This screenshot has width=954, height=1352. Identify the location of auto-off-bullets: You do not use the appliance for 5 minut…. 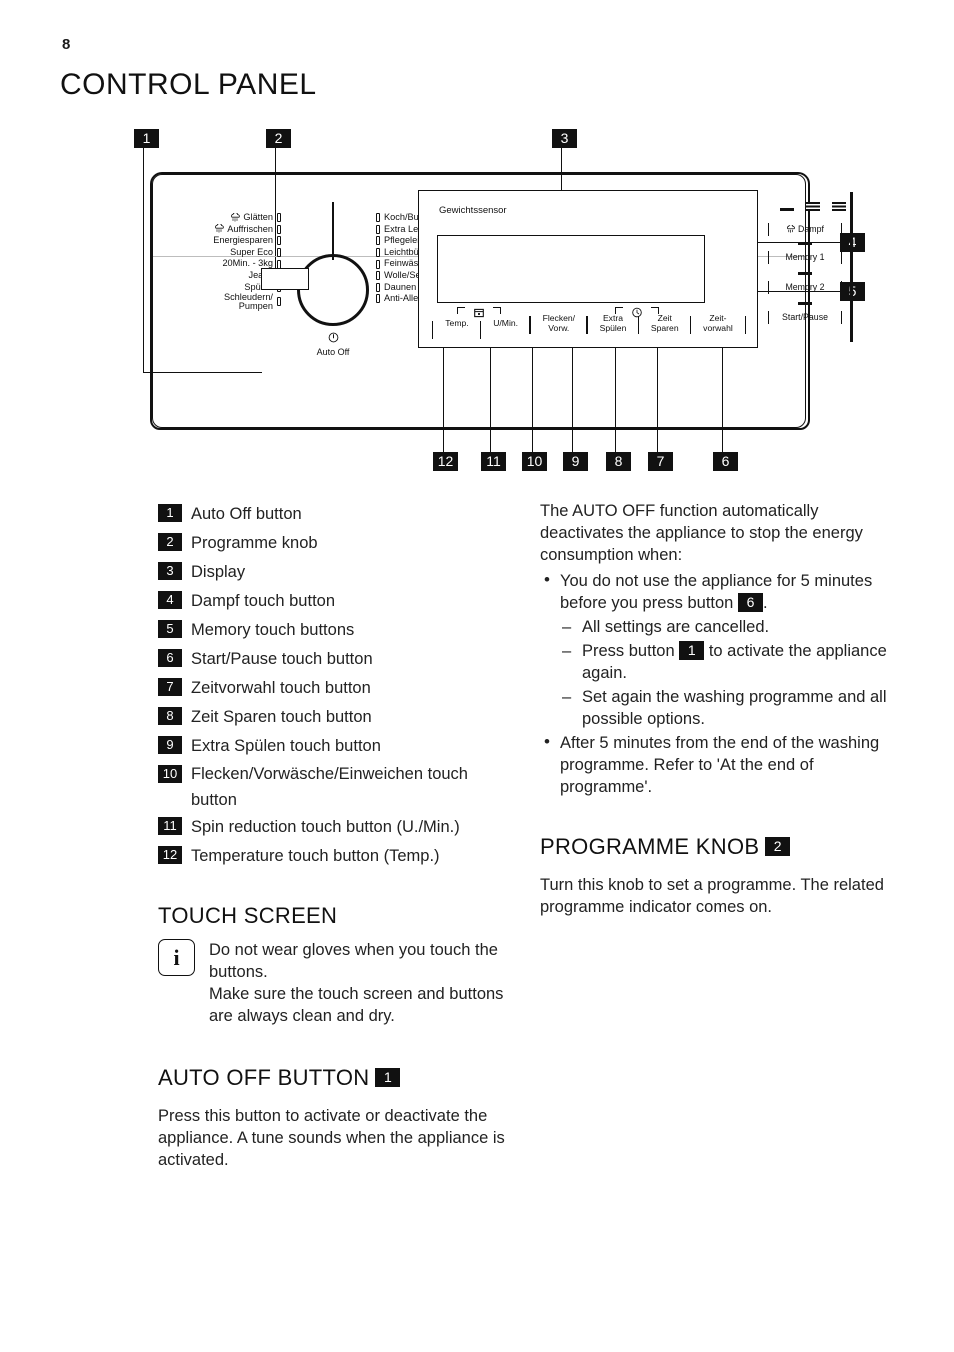
(722, 683).